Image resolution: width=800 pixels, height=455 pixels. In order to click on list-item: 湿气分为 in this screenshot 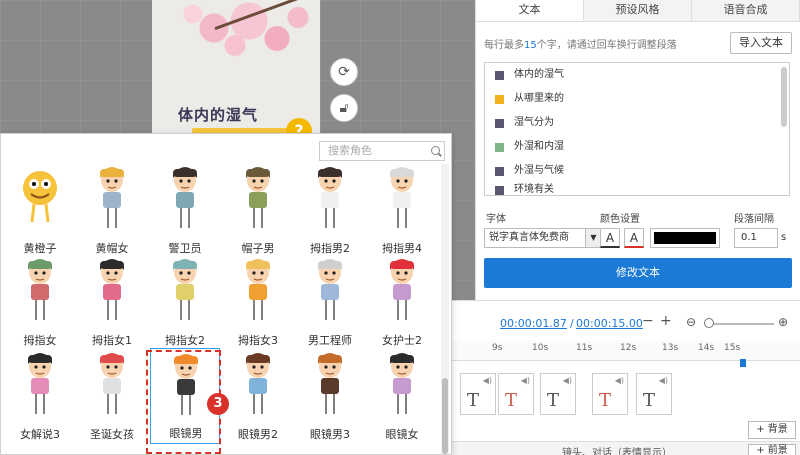, I will do `click(637, 123)`.